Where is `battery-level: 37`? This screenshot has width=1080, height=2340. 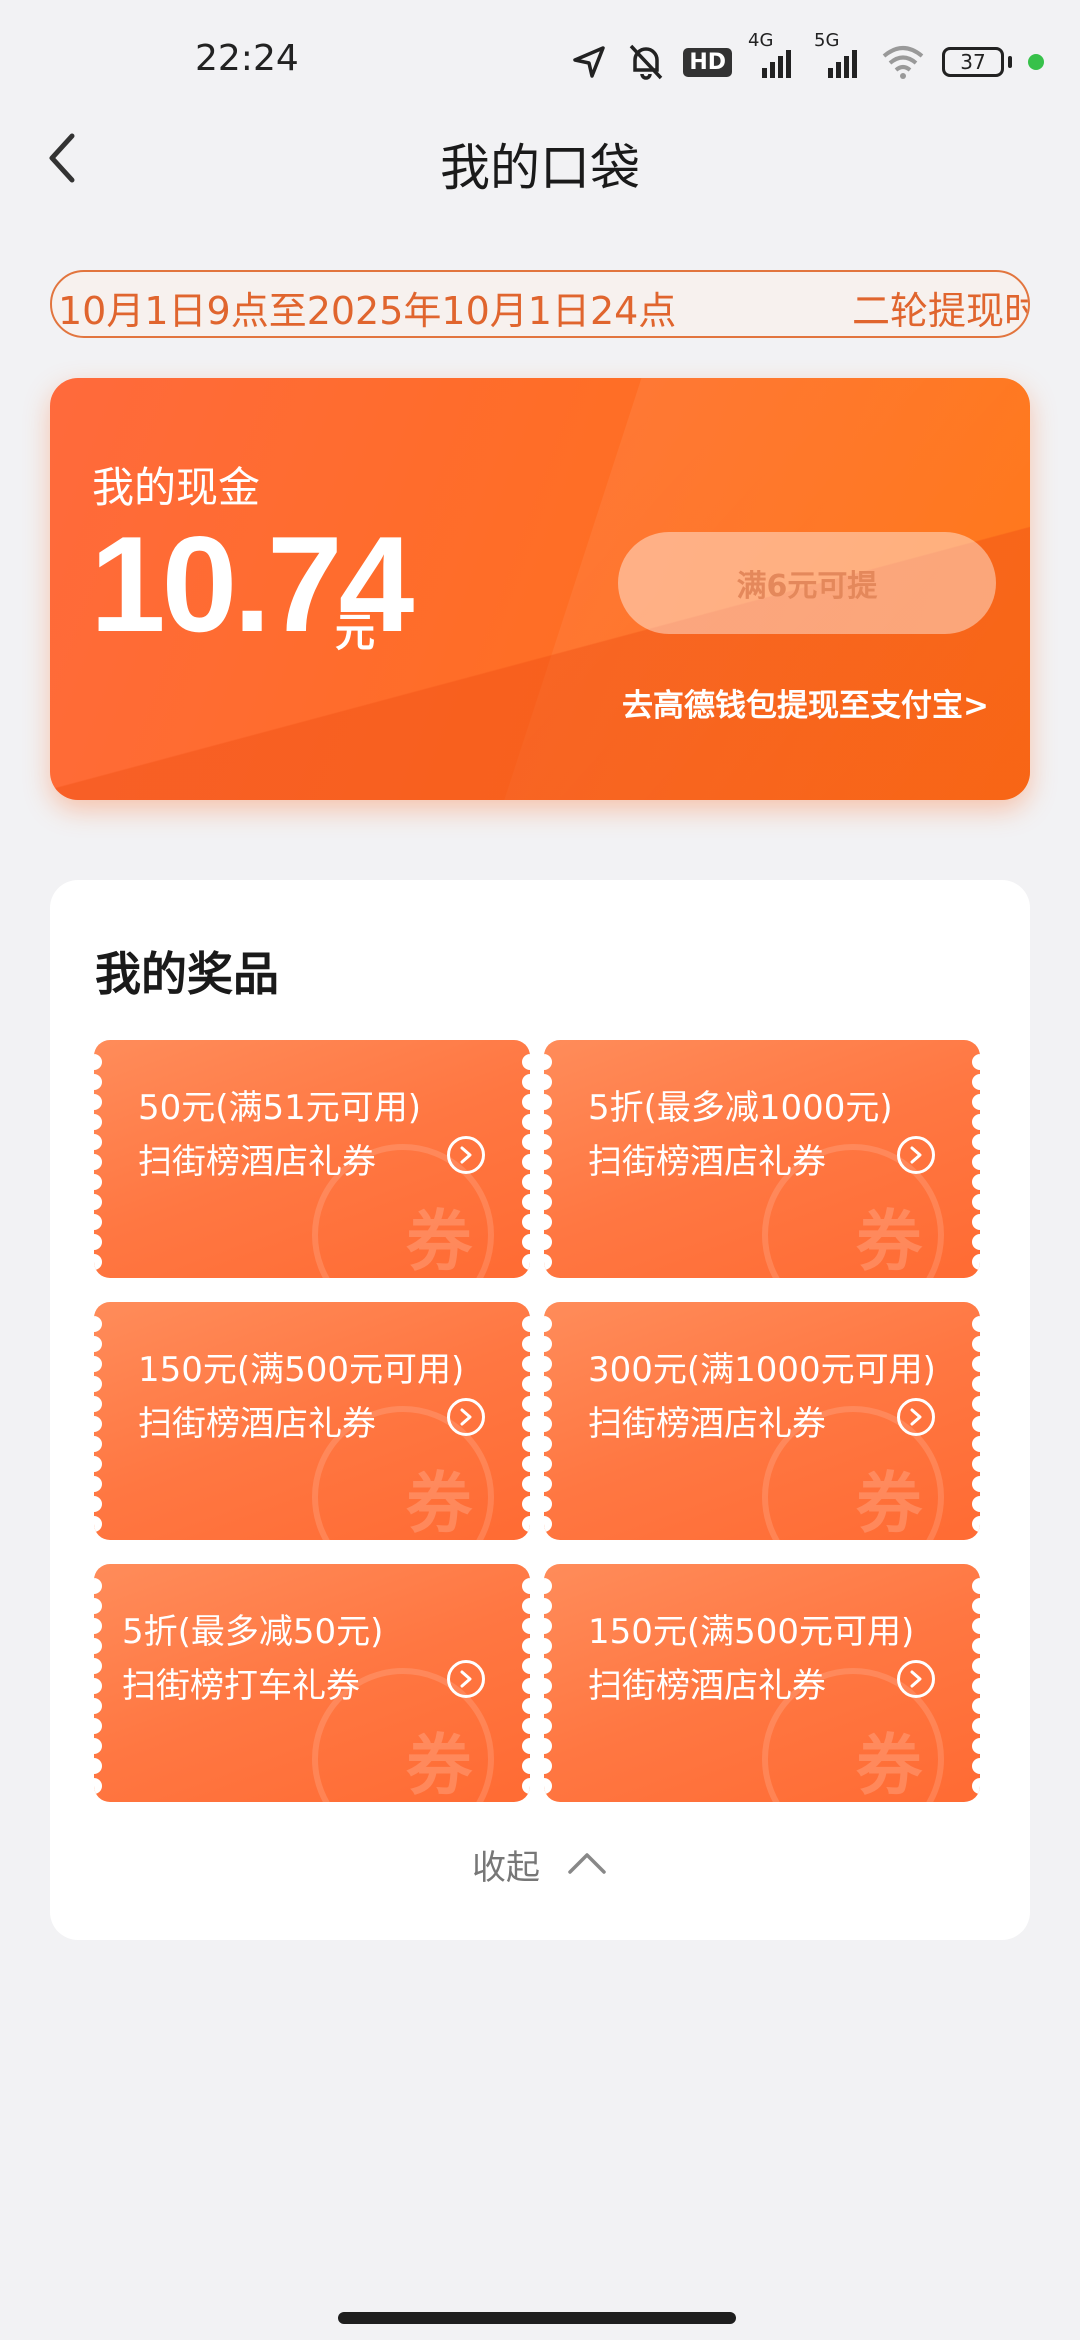
battery-level: 37 is located at coordinates (973, 62).